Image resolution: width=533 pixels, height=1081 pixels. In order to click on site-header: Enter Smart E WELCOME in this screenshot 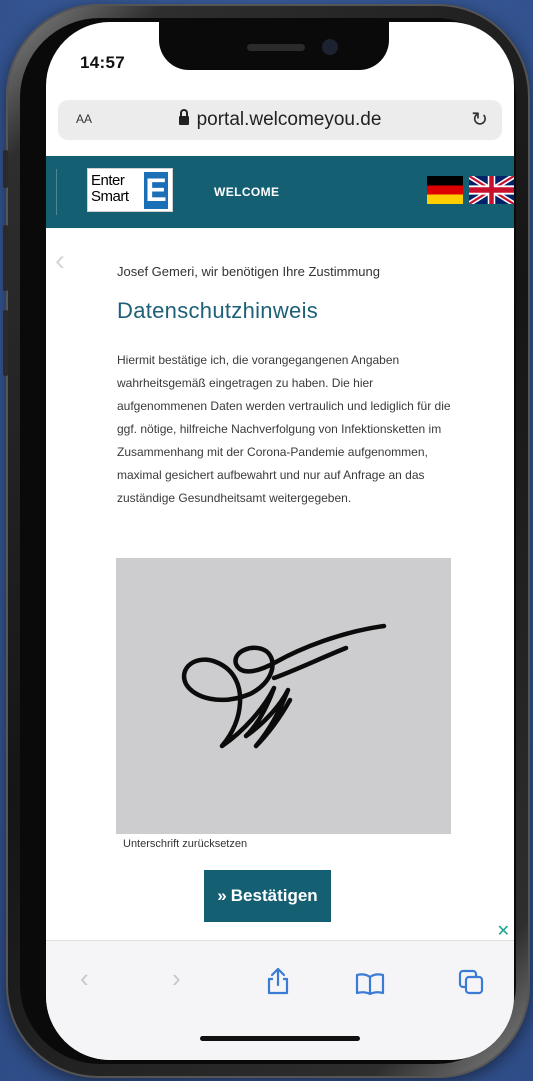, I will do `click(280, 192)`.